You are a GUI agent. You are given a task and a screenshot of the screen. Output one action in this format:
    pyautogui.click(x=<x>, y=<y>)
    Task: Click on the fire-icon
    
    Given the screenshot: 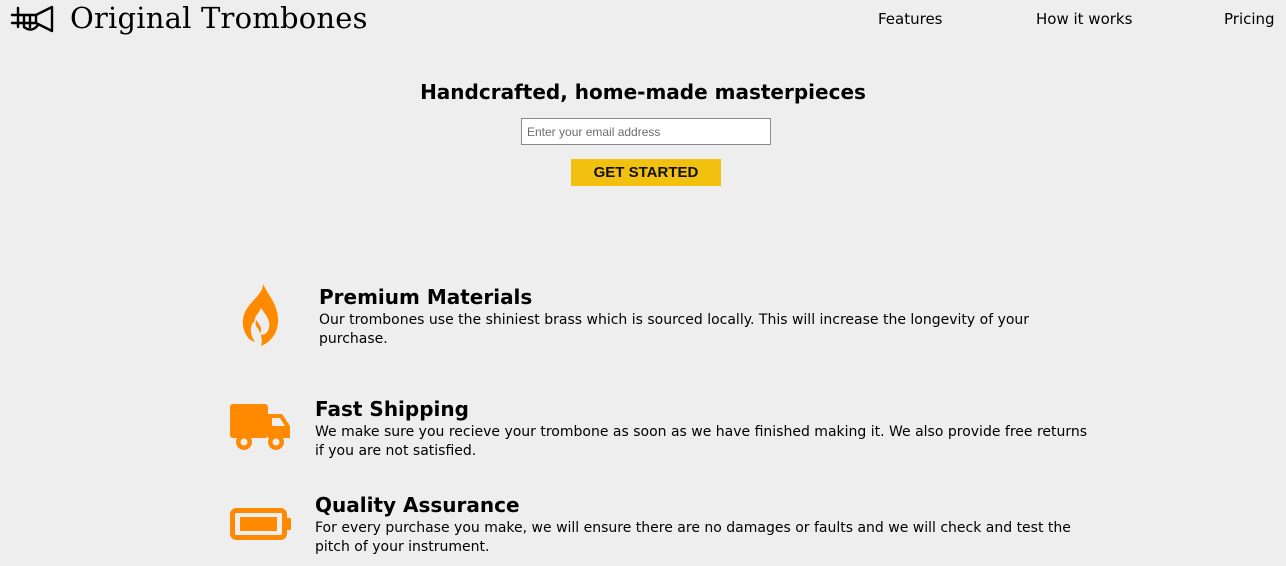 What is the action you would take?
    pyautogui.click(x=260, y=315)
    